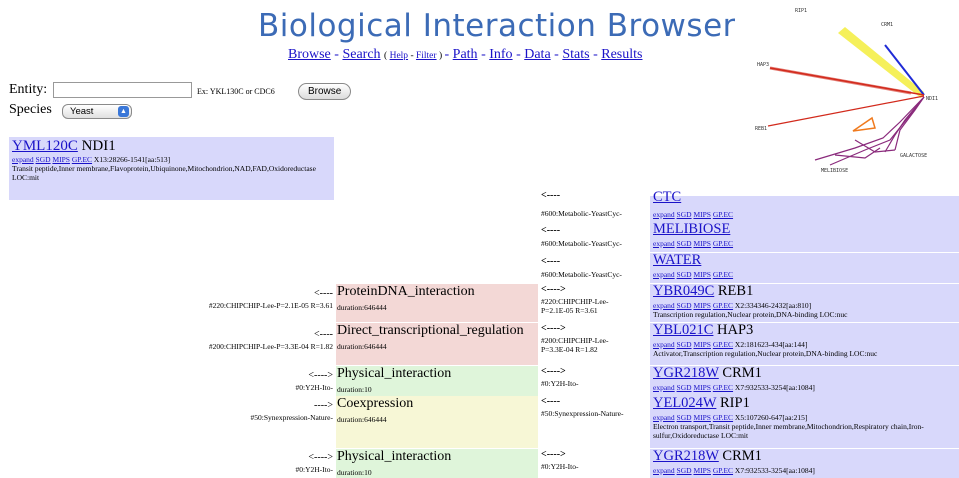 This screenshot has height=478, width=959. Describe the element at coordinates (132, 159) in the screenshot. I see `entity-location: X13:28266-1541[aa:513]` at that location.